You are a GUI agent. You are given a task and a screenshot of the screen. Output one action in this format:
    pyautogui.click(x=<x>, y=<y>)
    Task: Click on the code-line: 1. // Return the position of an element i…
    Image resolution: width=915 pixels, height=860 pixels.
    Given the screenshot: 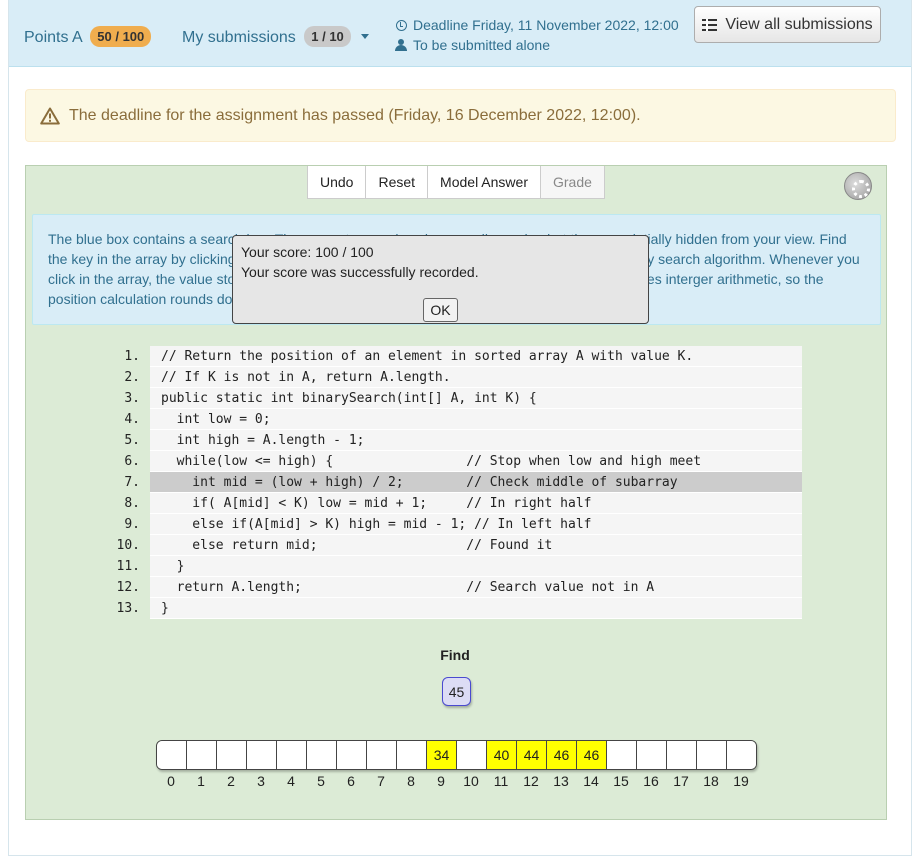 What is the action you would take?
    pyautogui.click(x=456, y=356)
    